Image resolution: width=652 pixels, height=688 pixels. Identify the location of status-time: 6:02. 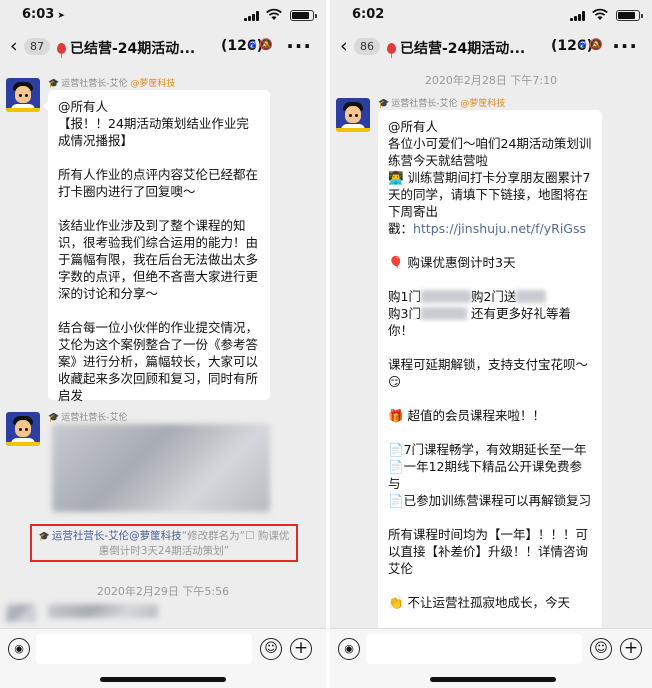
(368, 14).